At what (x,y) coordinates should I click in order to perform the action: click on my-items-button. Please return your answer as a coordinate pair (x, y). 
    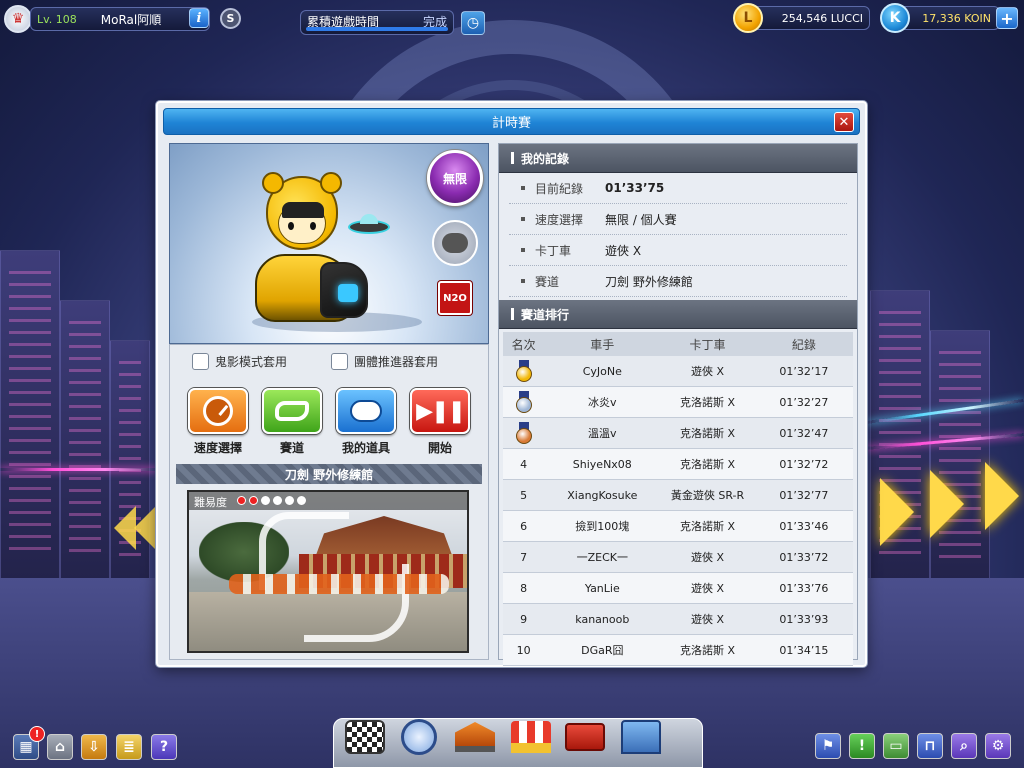
    Looking at the image, I should click on (366, 411).